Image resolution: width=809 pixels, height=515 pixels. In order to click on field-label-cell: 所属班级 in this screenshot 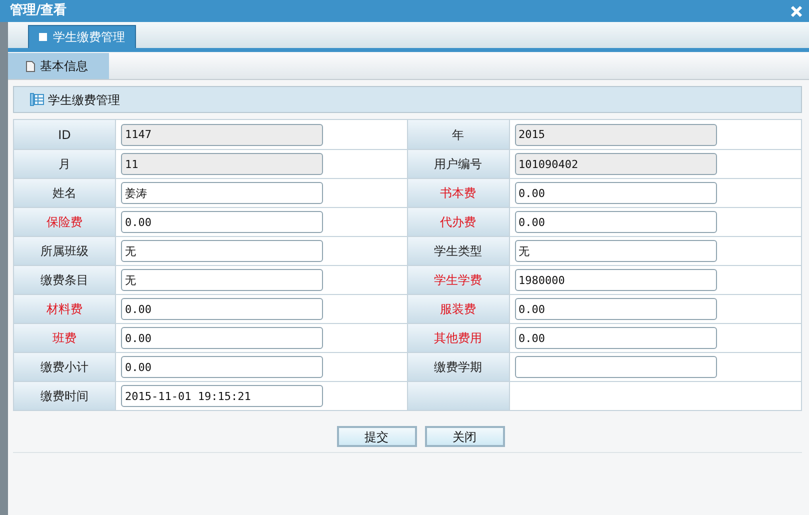, I will do `click(65, 251)`.